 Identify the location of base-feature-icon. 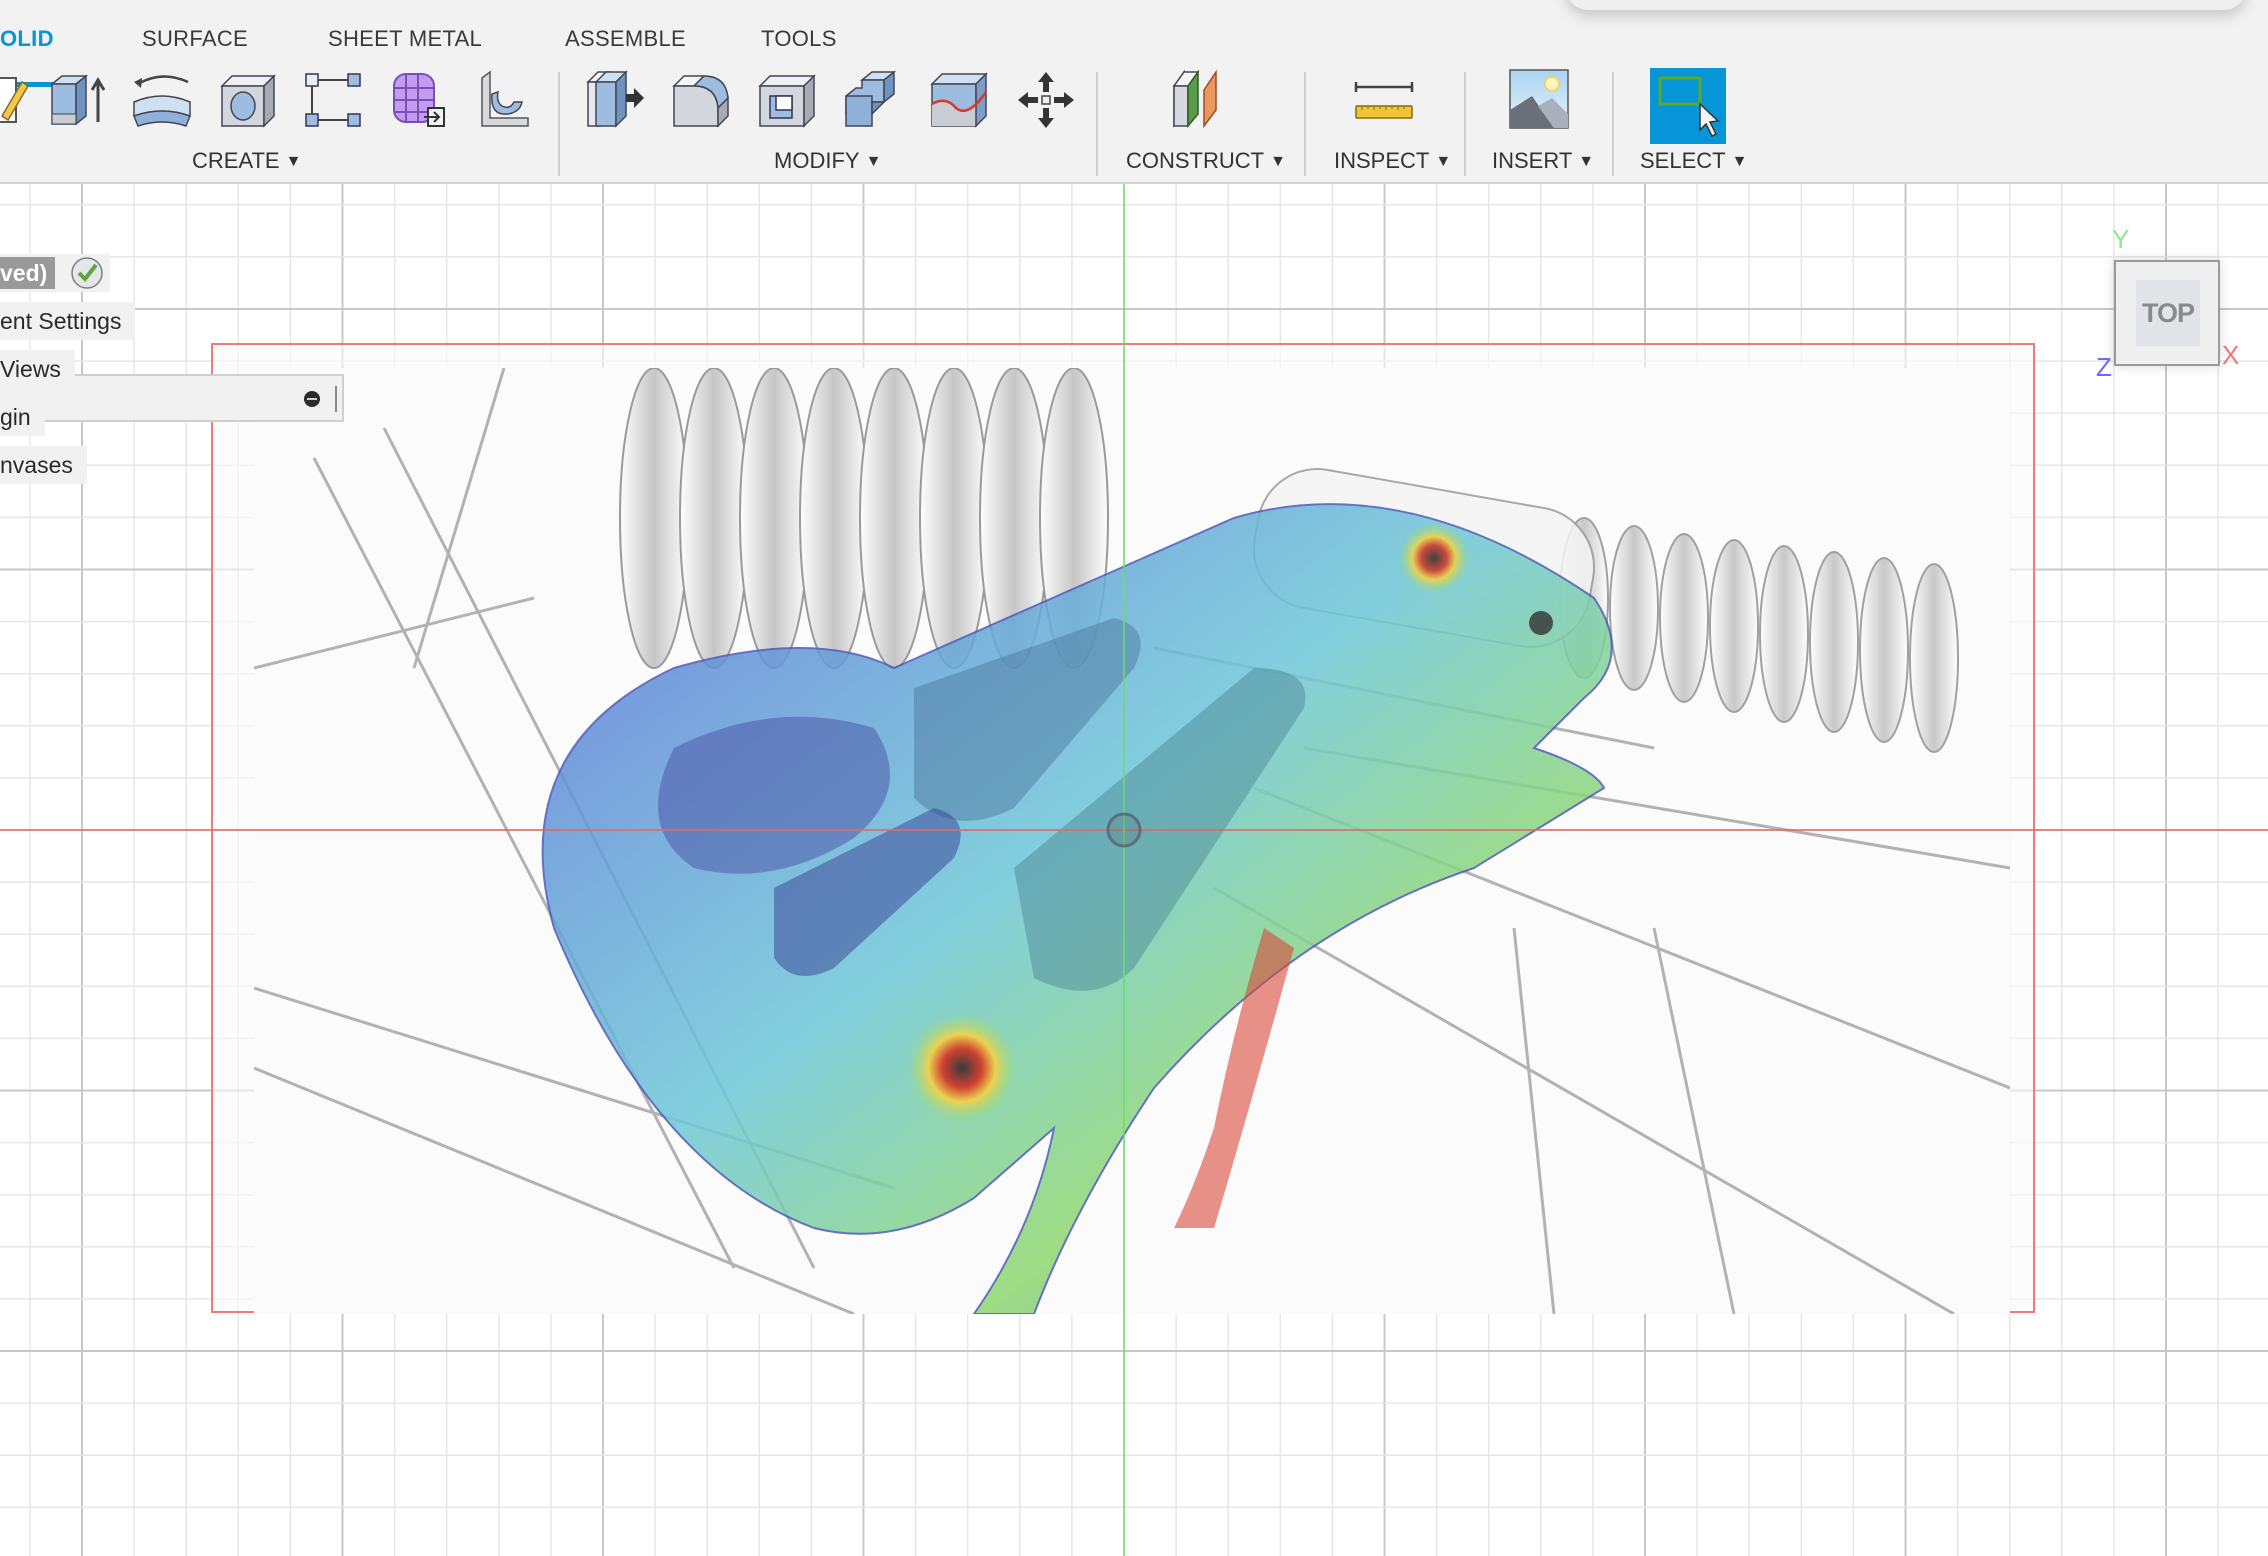
(505, 98).